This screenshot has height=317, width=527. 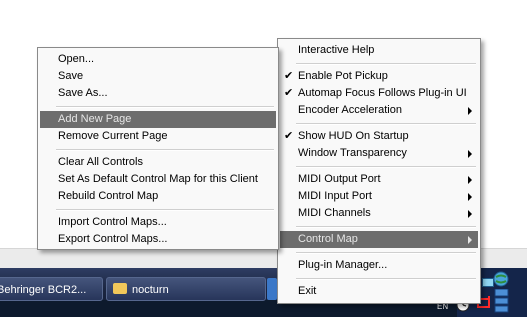 What do you see at coordinates (488, 283) in the screenshot?
I see `window-icon` at bounding box center [488, 283].